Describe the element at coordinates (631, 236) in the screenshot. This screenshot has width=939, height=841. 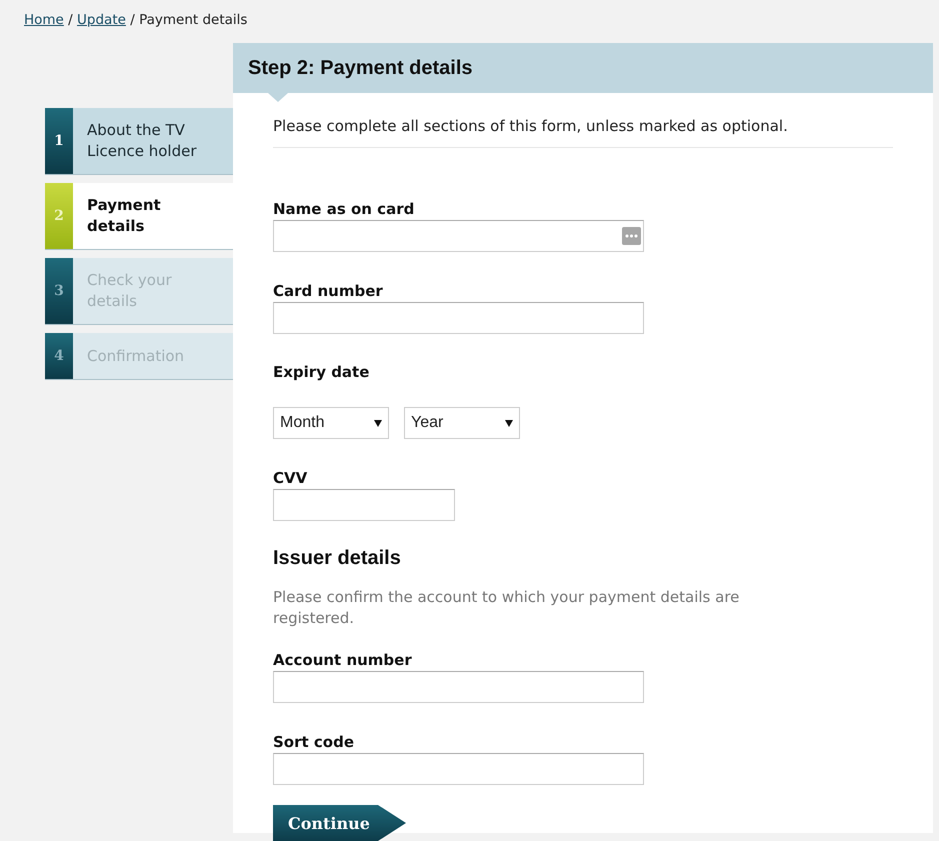
I see `more-dots-icon` at that location.